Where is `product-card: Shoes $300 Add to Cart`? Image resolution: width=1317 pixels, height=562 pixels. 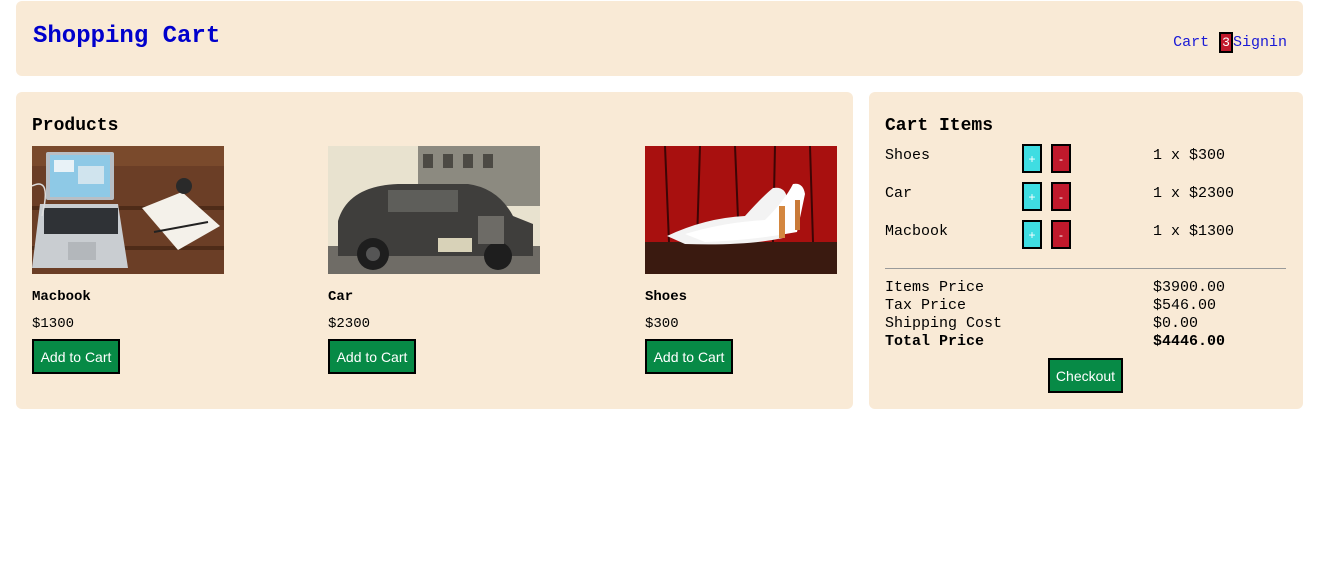 product-card: Shoes $300 Add to Cart is located at coordinates (765, 260).